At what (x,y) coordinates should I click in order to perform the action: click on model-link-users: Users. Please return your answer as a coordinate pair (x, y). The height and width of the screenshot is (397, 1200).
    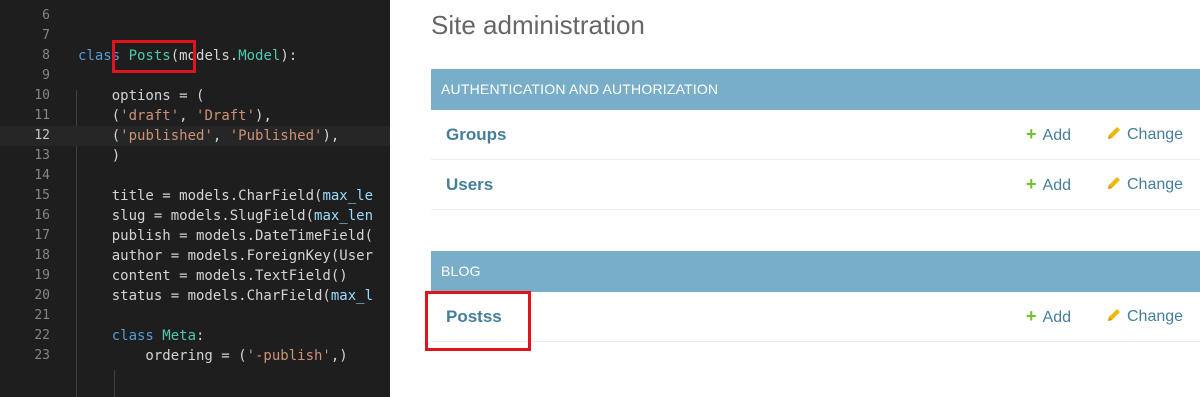
    Looking at the image, I should click on (469, 184).